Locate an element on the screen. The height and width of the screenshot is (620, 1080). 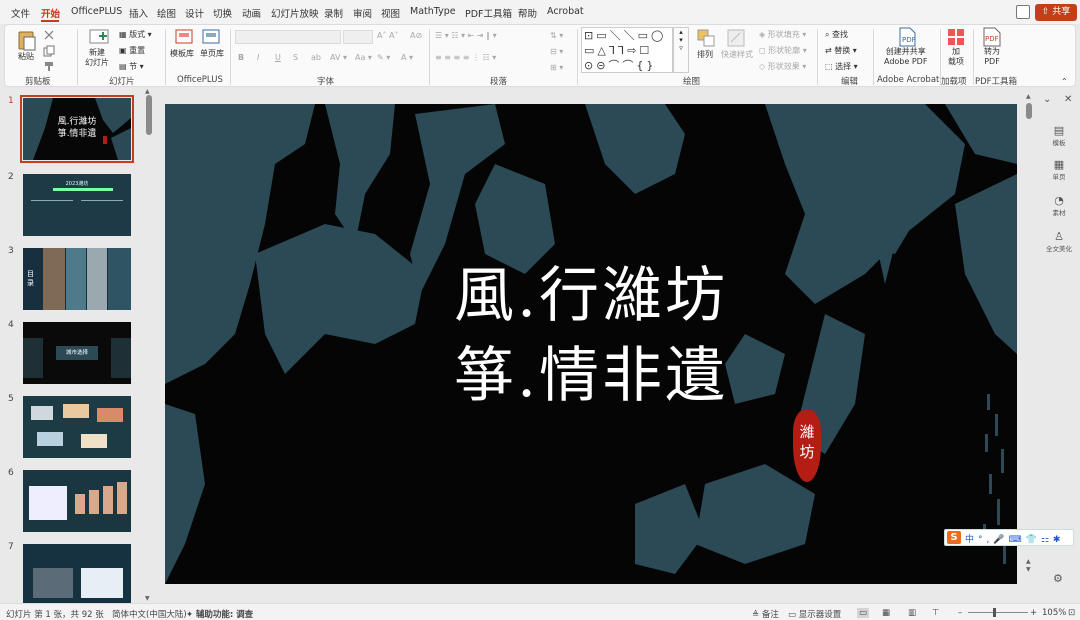
layout-button: ▦ 版式 ▾ is located at coordinates (135, 34).